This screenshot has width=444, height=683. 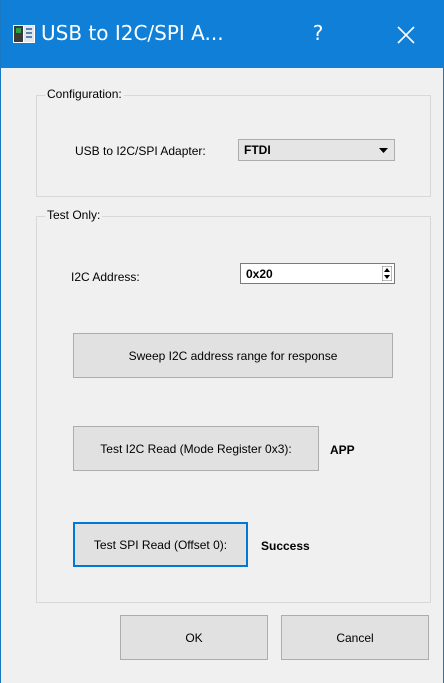 What do you see at coordinates (194, 637) in the screenshot?
I see `ok-button: OK` at bounding box center [194, 637].